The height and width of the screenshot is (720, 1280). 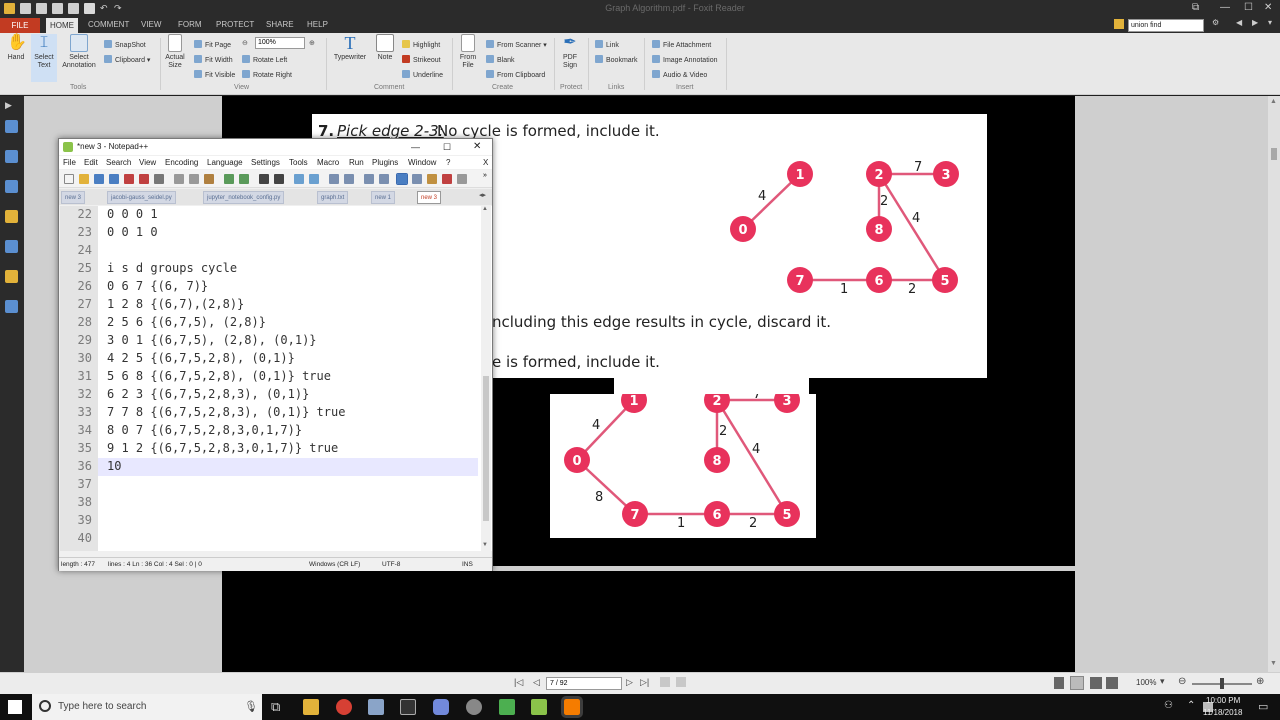 What do you see at coordinates (408, 707) in the screenshot?
I see `terminal-icon` at bounding box center [408, 707].